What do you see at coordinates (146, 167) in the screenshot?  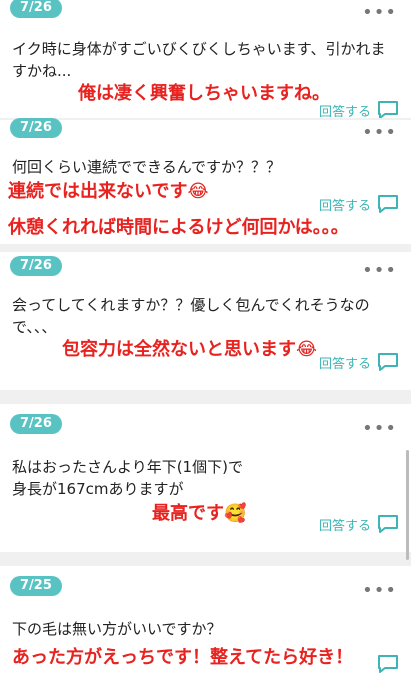 I see `question-text: 何回くらい連続でできるんですか？？？` at bounding box center [146, 167].